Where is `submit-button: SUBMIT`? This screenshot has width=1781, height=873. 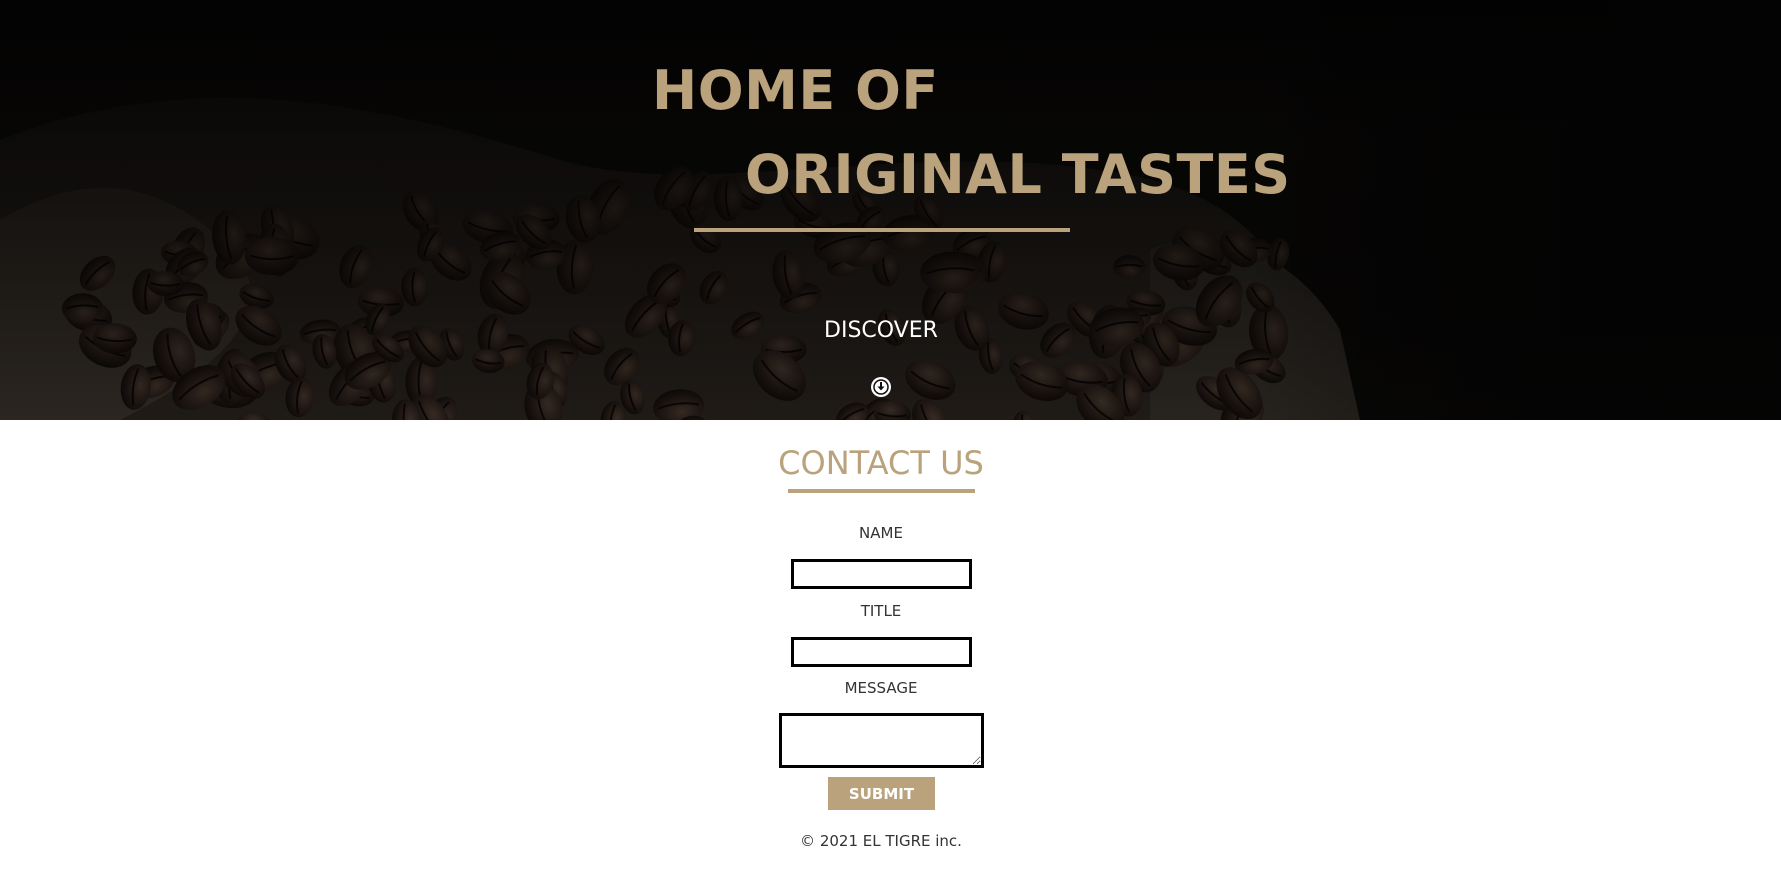 submit-button: SUBMIT is located at coordinates (881, 793).